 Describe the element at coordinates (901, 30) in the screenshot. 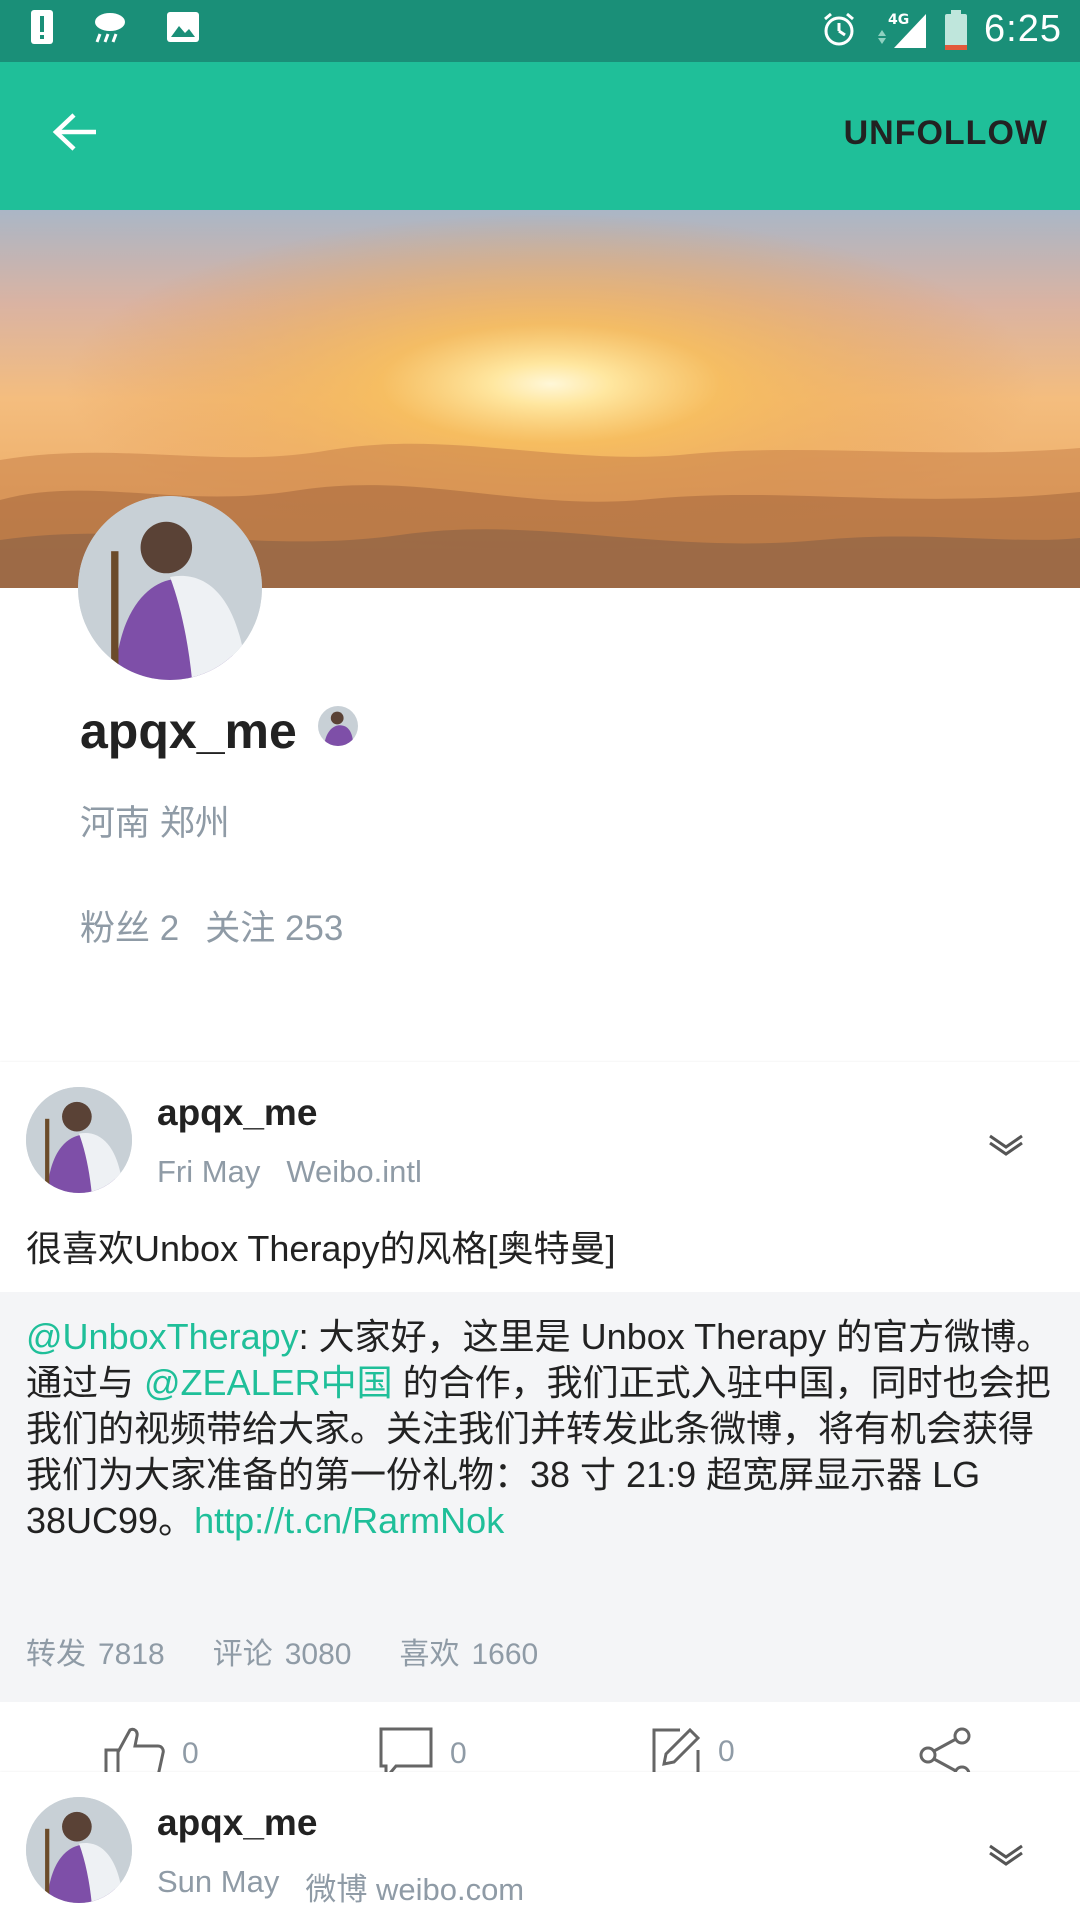

I see `signal-icon: 4G` at that location.